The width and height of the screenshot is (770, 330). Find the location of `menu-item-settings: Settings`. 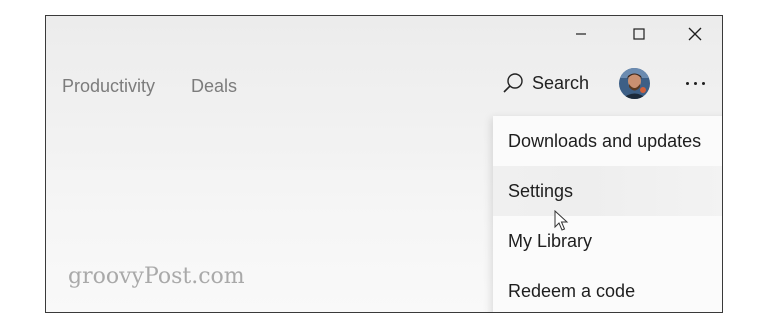

menu-item-settings: Settings is located at coordinates (607, 191).